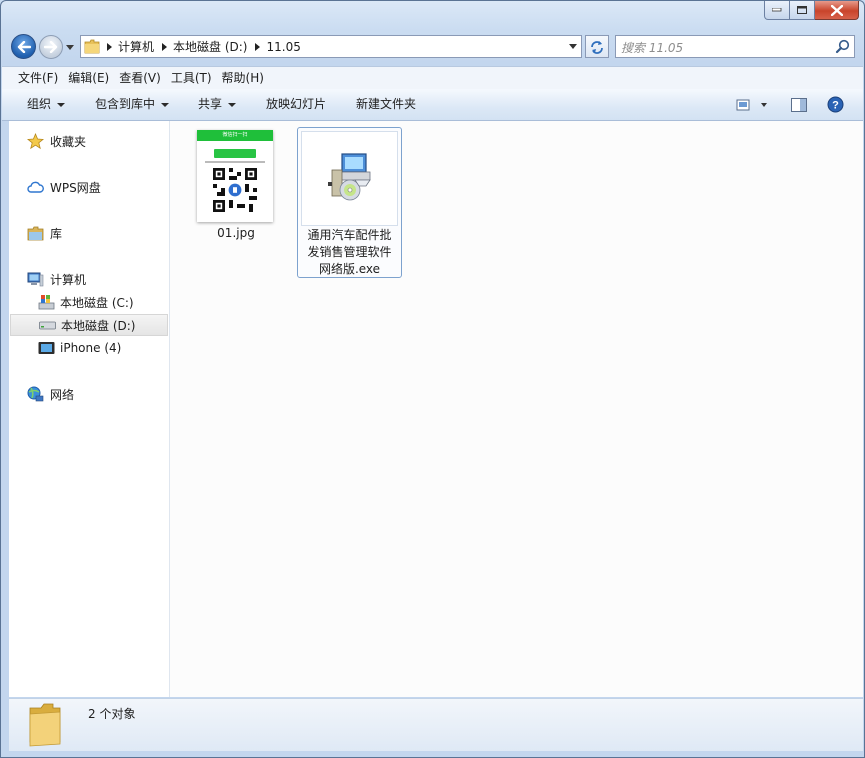 The width and height of the screenshot is (865, 758). I want to click on file-name: 01.jpg, so click(236, 233).